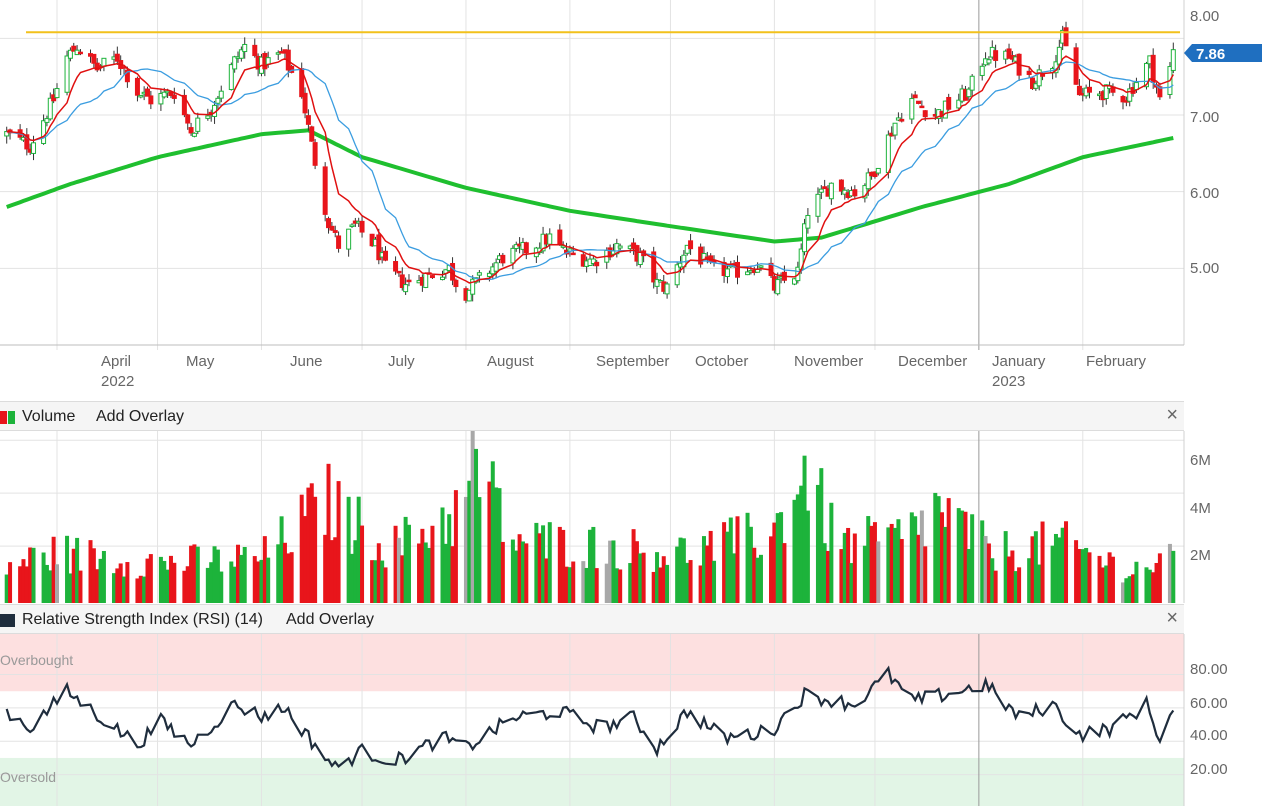 This screenshot has width=1272, height=806. What do you see at coordinates (932, 361) in the screenshot?
I see `month-label: December` at bounding box center [932, 361].